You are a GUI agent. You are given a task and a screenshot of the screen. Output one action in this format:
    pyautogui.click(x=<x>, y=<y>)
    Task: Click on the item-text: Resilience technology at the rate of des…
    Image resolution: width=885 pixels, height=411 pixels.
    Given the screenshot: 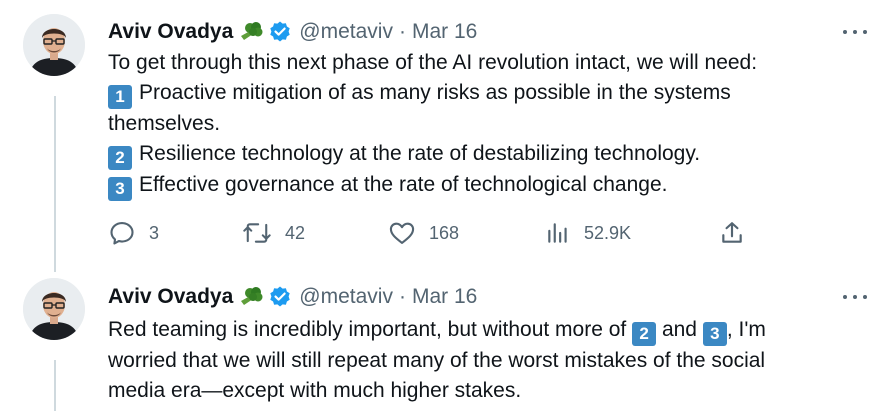 What is the action you would take?
    pyautogui.click(x=420, y=153)
    